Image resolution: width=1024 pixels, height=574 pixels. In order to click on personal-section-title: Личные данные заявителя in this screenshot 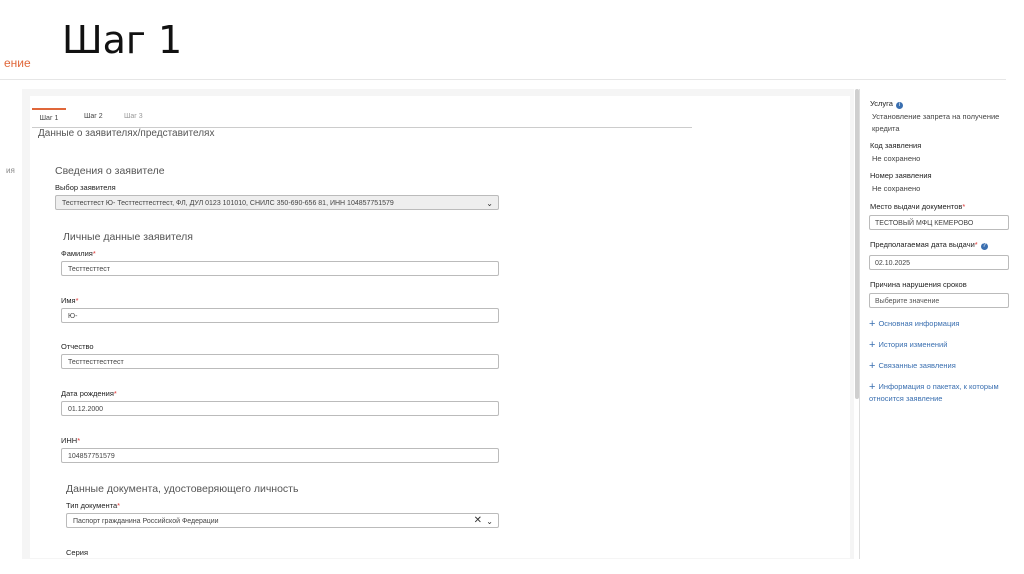, I will do `click(128, 237)`.